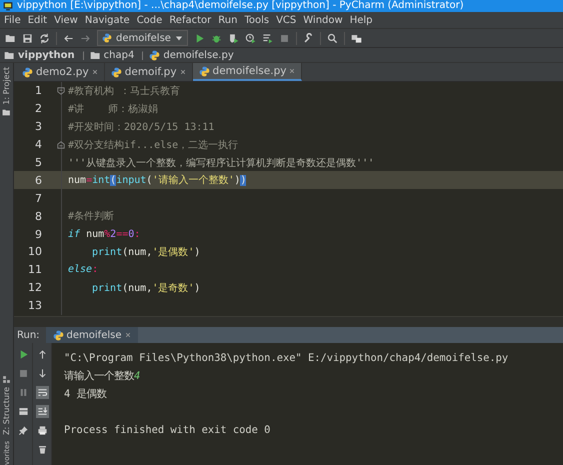 This screenshot has height=465, width=563. What do you see at coordinates (148, 72) in the screenshot?
I see `editor-tab: demoif.py` at bounding box center [148, 72].